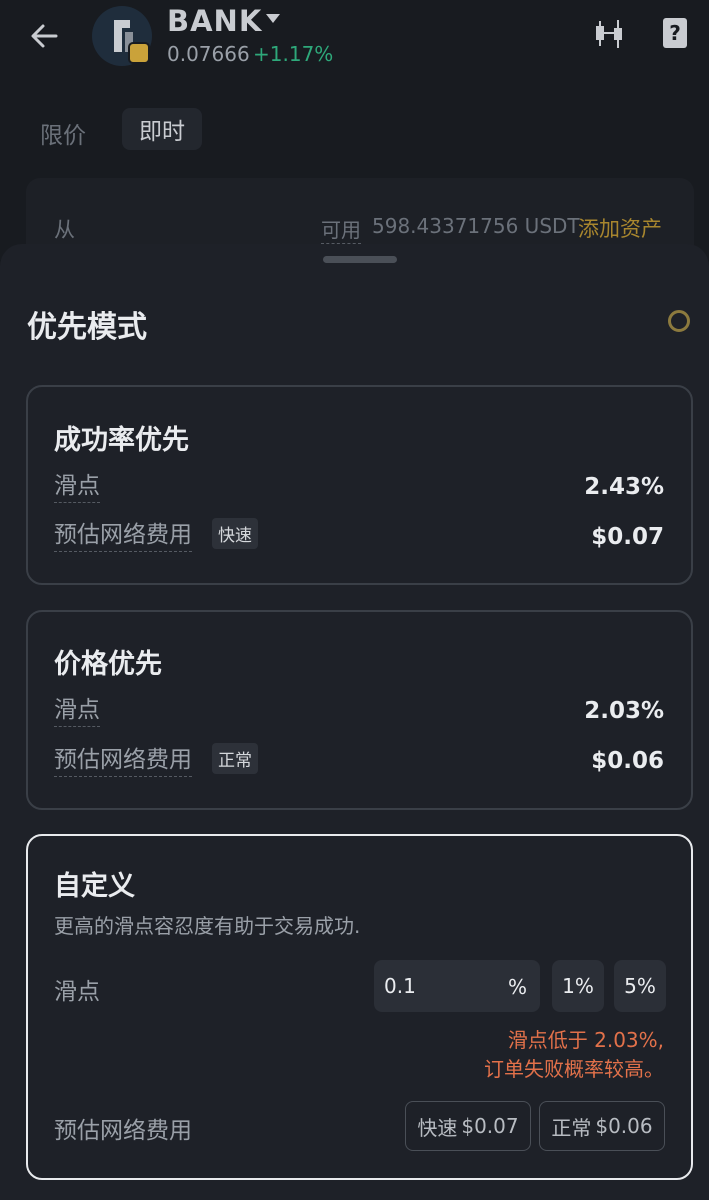  I want to click on help-icon: ?, so click(675, 33).